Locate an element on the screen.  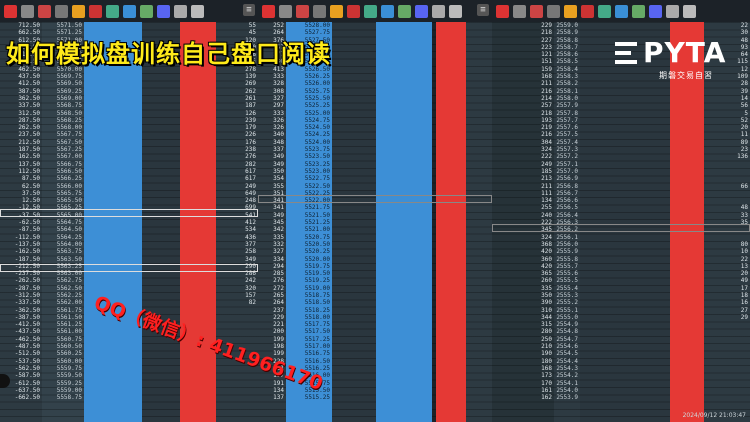
ladder-cell: 176 is located at coordinates (250, 142).